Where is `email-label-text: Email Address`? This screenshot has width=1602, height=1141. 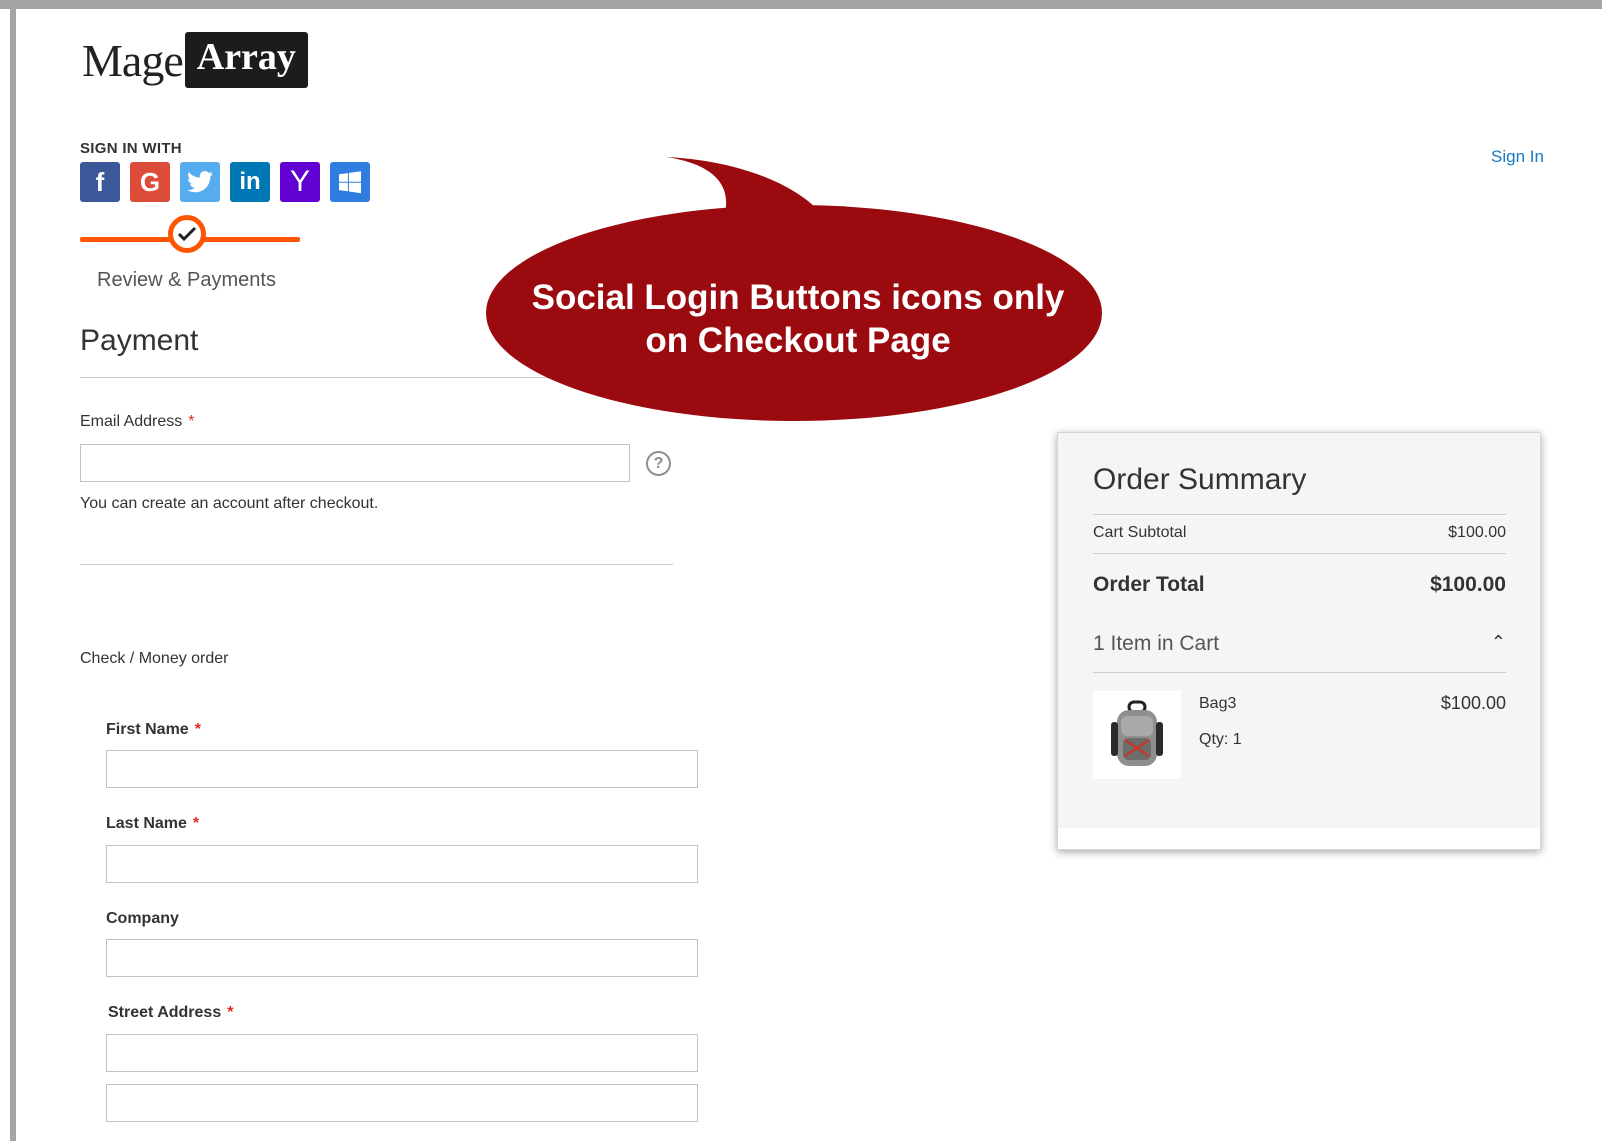 email-label-text: Email Address is located at coordinates (131, 421).